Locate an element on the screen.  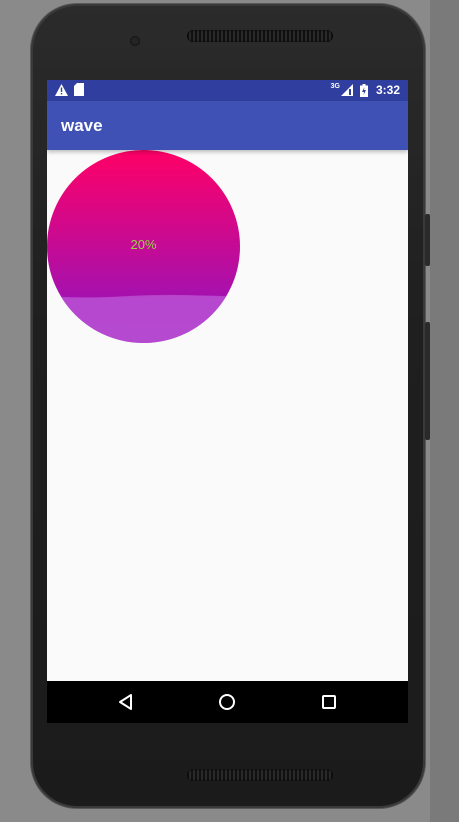
warning-icon is located at coordinates (61, 89).